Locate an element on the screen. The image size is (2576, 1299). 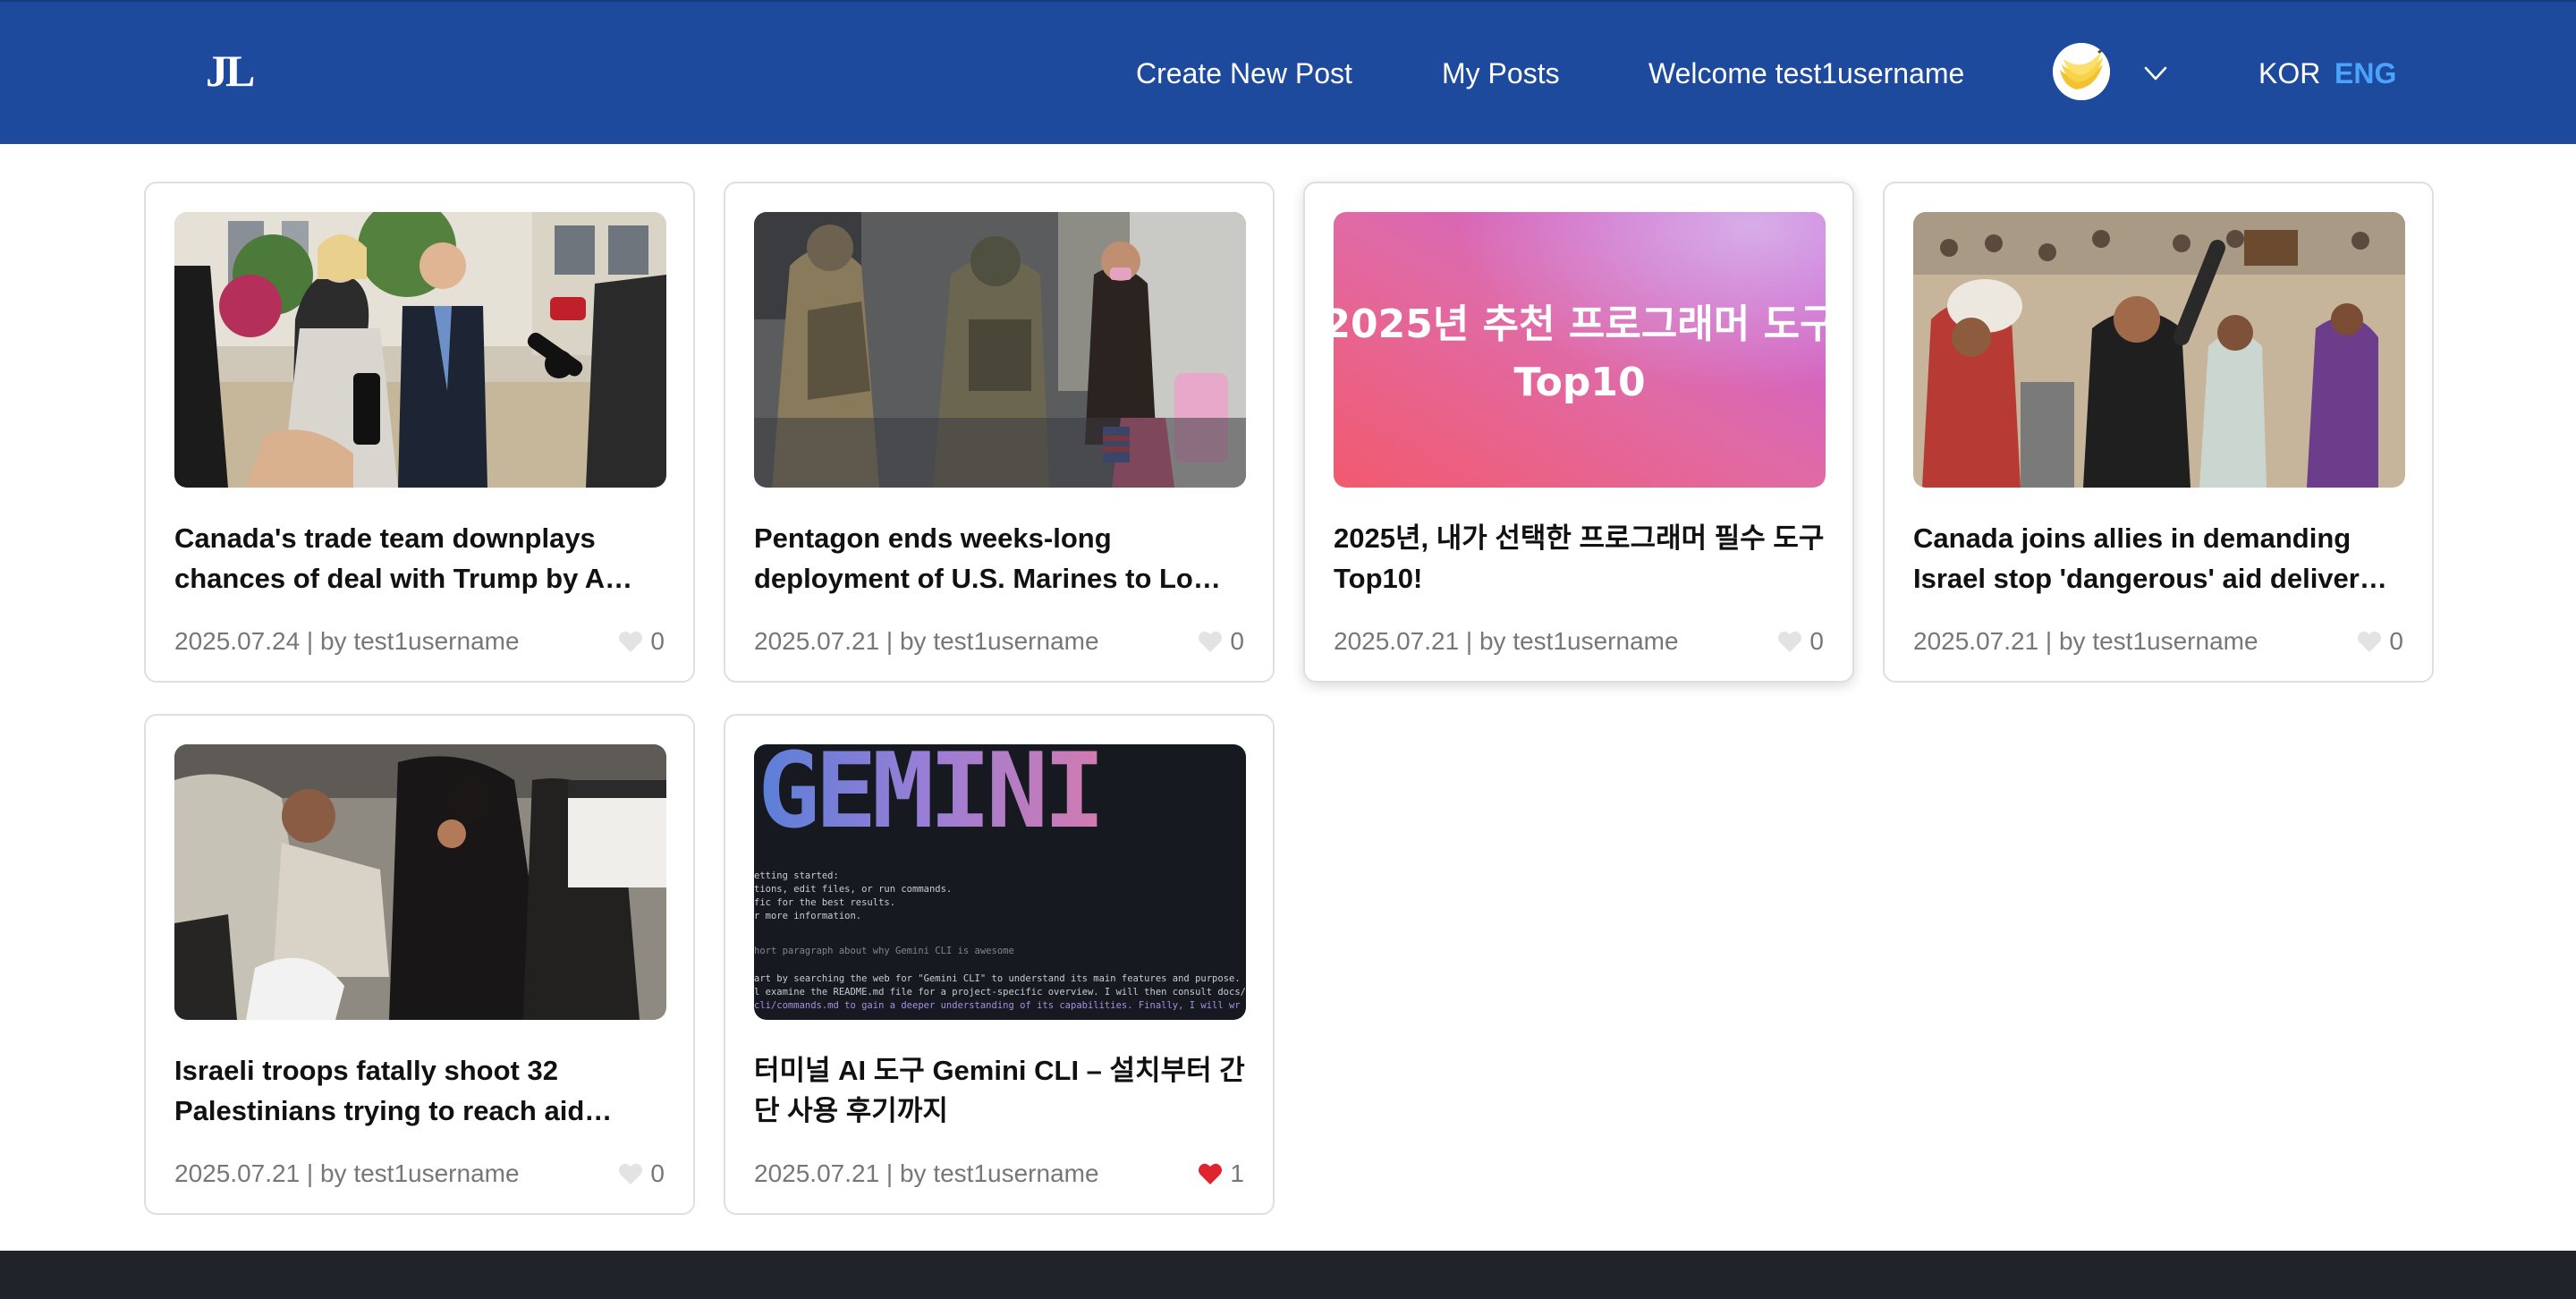
banner-line-2: Top10 is located at coordinates (1579, 382).